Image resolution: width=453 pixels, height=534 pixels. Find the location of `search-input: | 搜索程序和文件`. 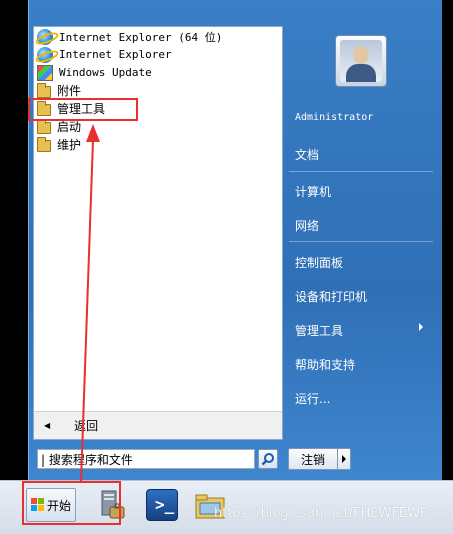

search-input: | 搜索程序和文件 is located at coordinates (146, 459).